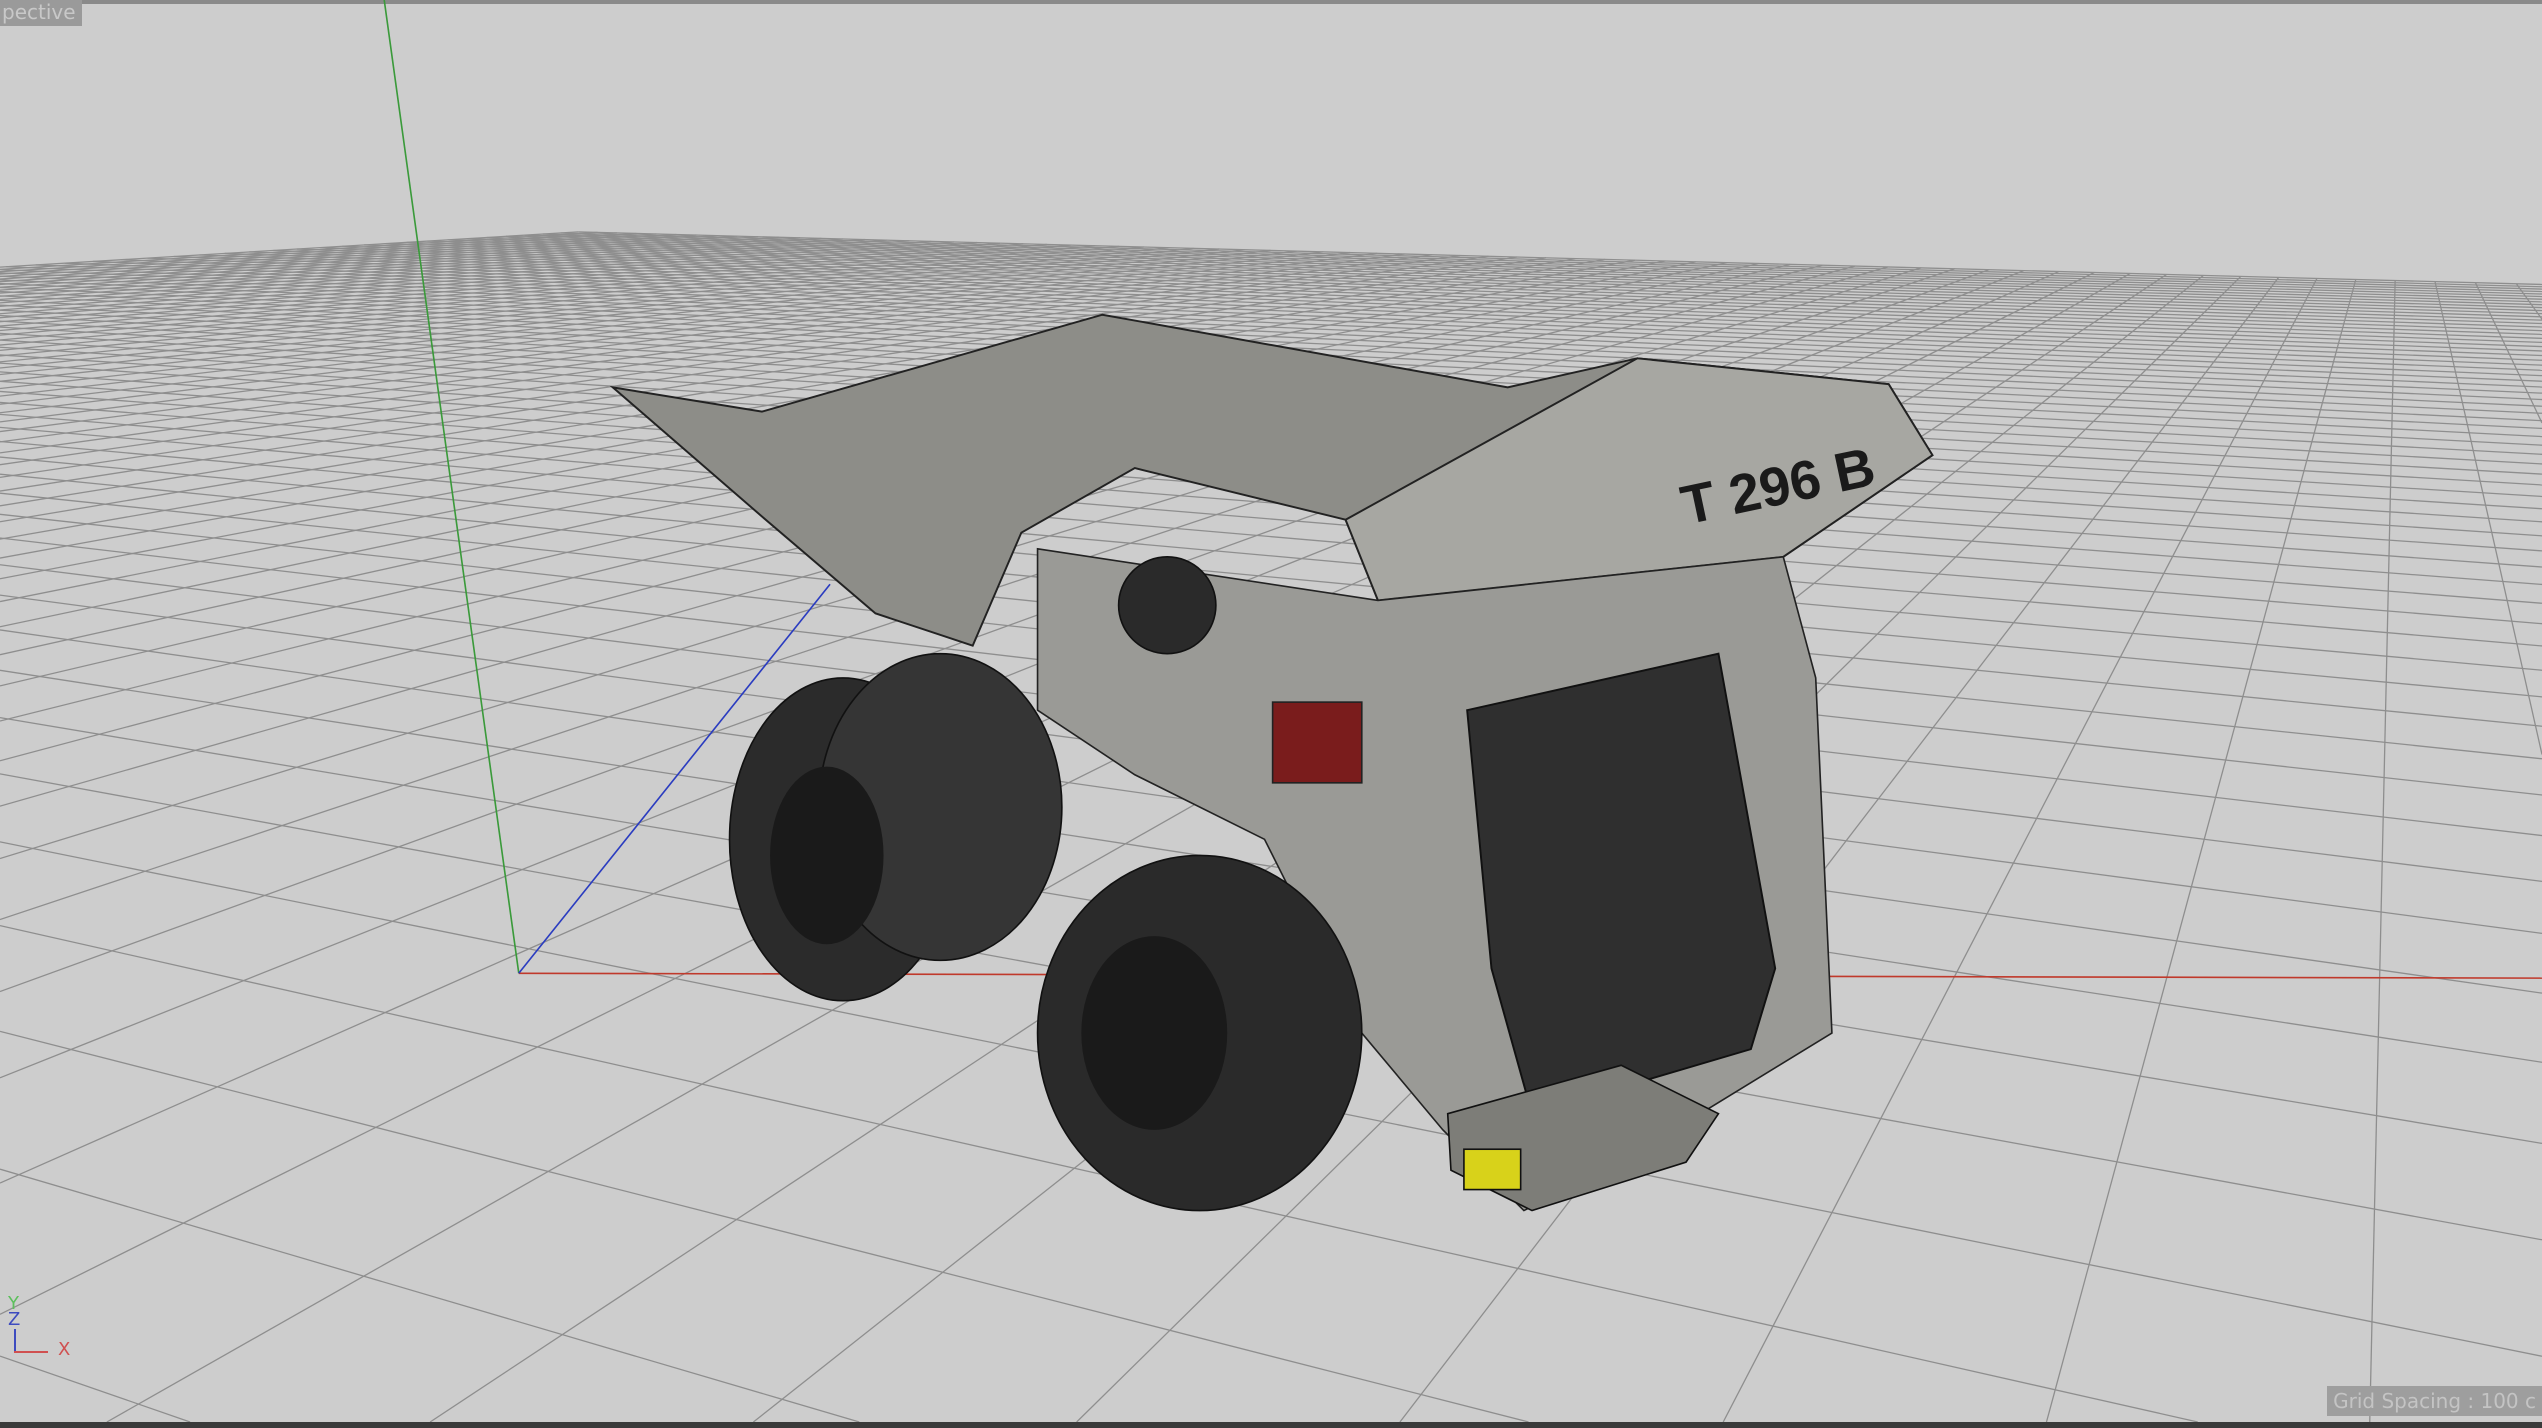  Describe the element at coordinates (41, 13) in the screenshot. I see `viewport-camera-label: pective` at that location.